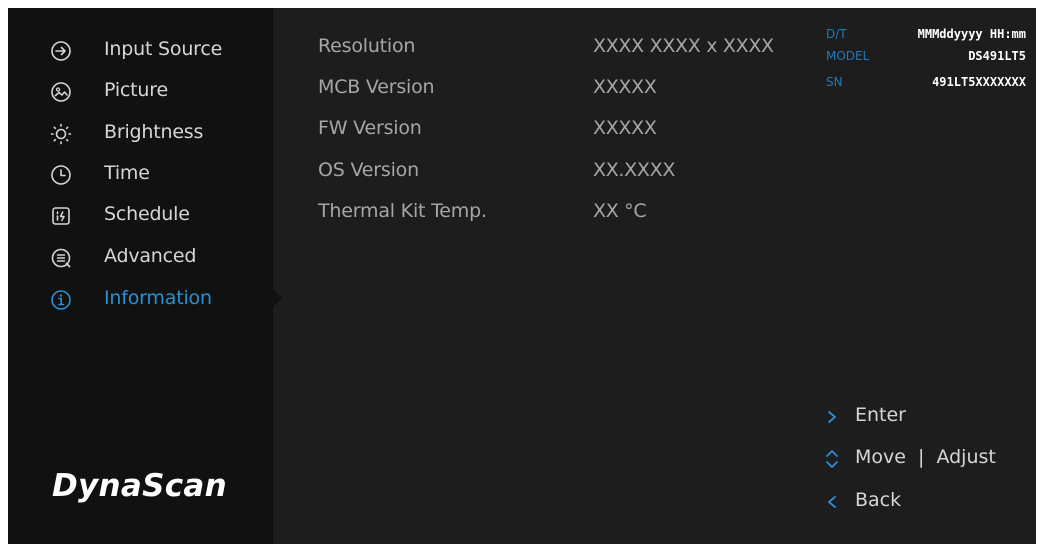 The width and height of the screenshot is (1040, 547). What do you see at coordinates (368, 170) in the screenshot?
I see `info-label: OS Version` at bounding box center [368, 170].